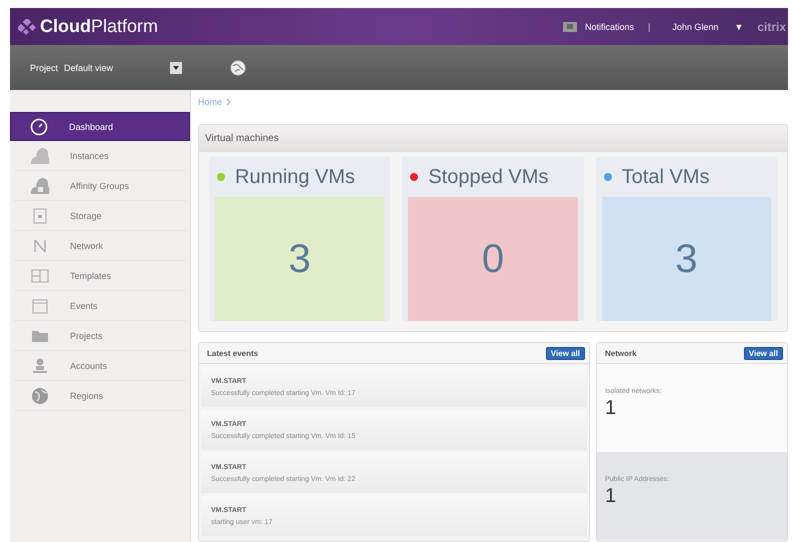 This screenshot has width=792, height=542. What do you see at coordinates (100, 336) in the screenshot?
I see `sidebar-item: Projects` at bounding box center [100, 336].